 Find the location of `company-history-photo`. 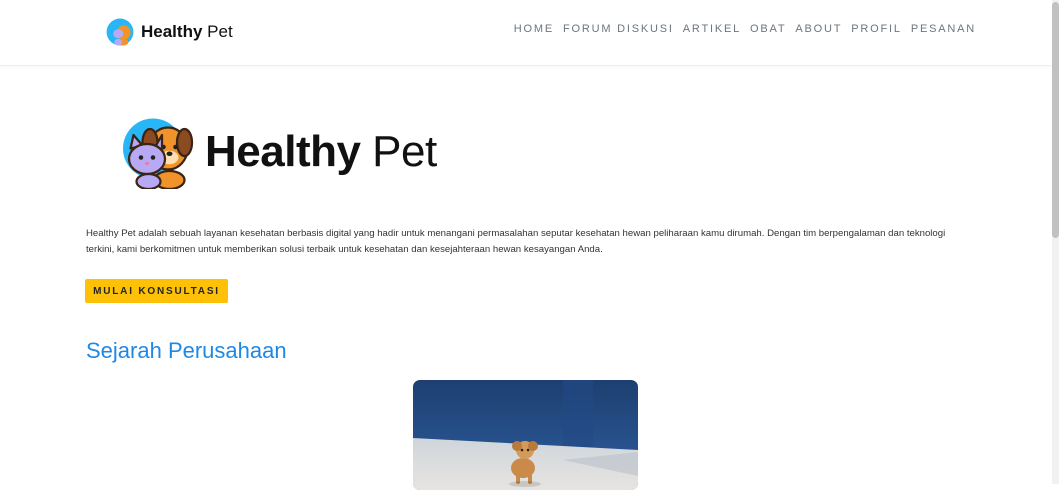

company-history-photo is located at coordinates (525, 435).